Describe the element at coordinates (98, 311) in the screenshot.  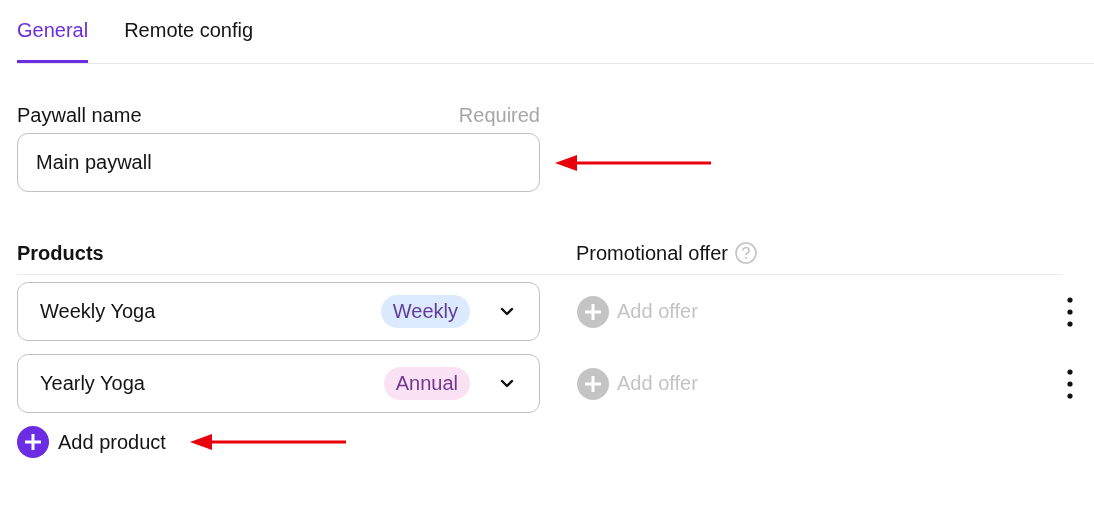
I see `product-name: Weekly Yoga` at that location.